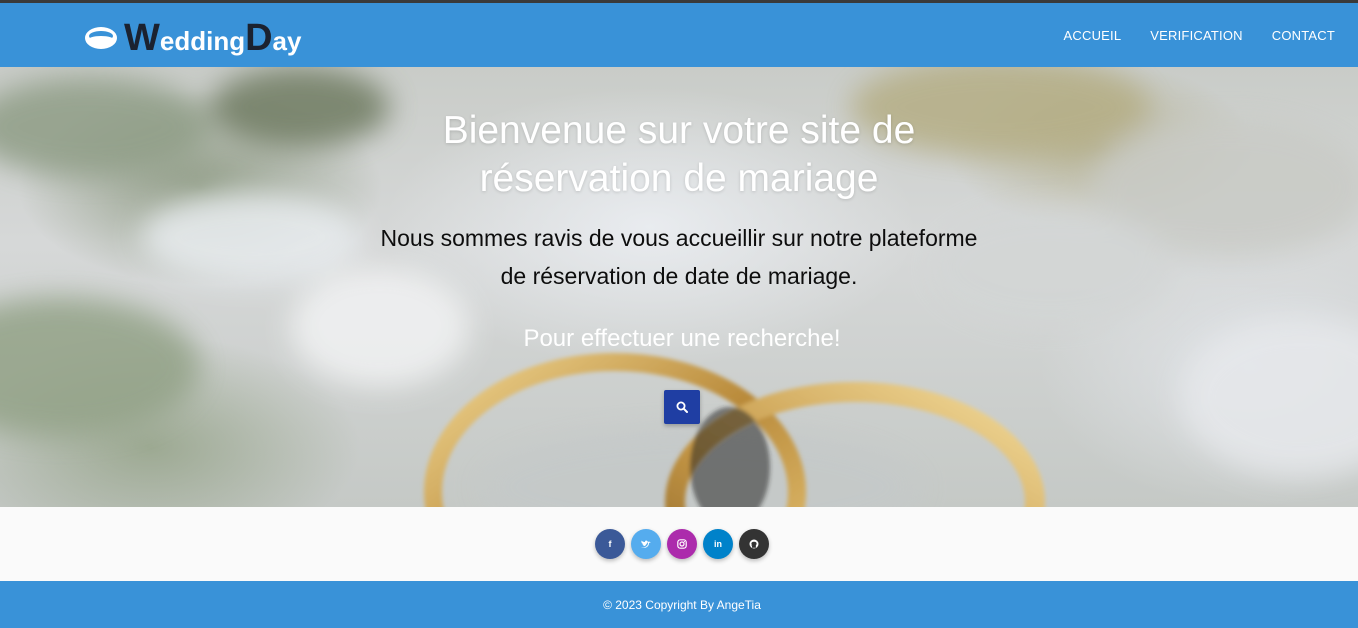  I want to click on github-icon, so click(754, 544).